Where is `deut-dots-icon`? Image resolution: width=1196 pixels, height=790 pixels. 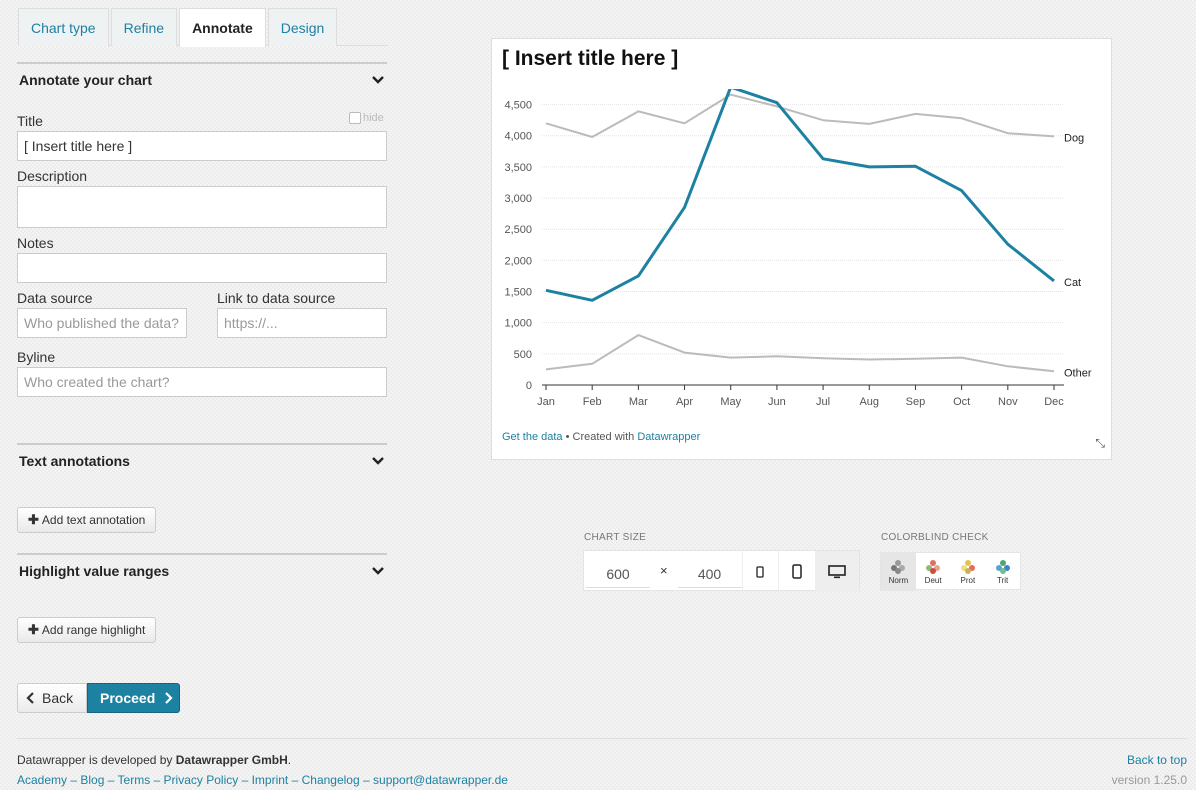
deut-dots-icon is located at coordinates (933, 567).